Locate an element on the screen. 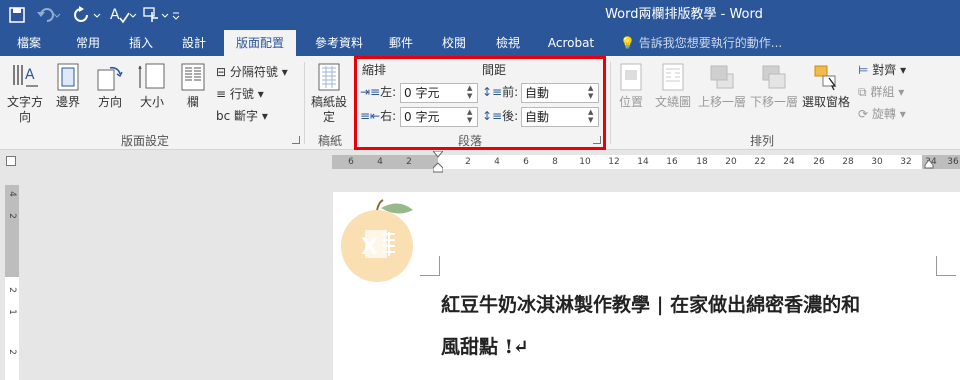 The width and height of the screenshot is (960, 380). columns-icon is located at coordinates (193, 77).